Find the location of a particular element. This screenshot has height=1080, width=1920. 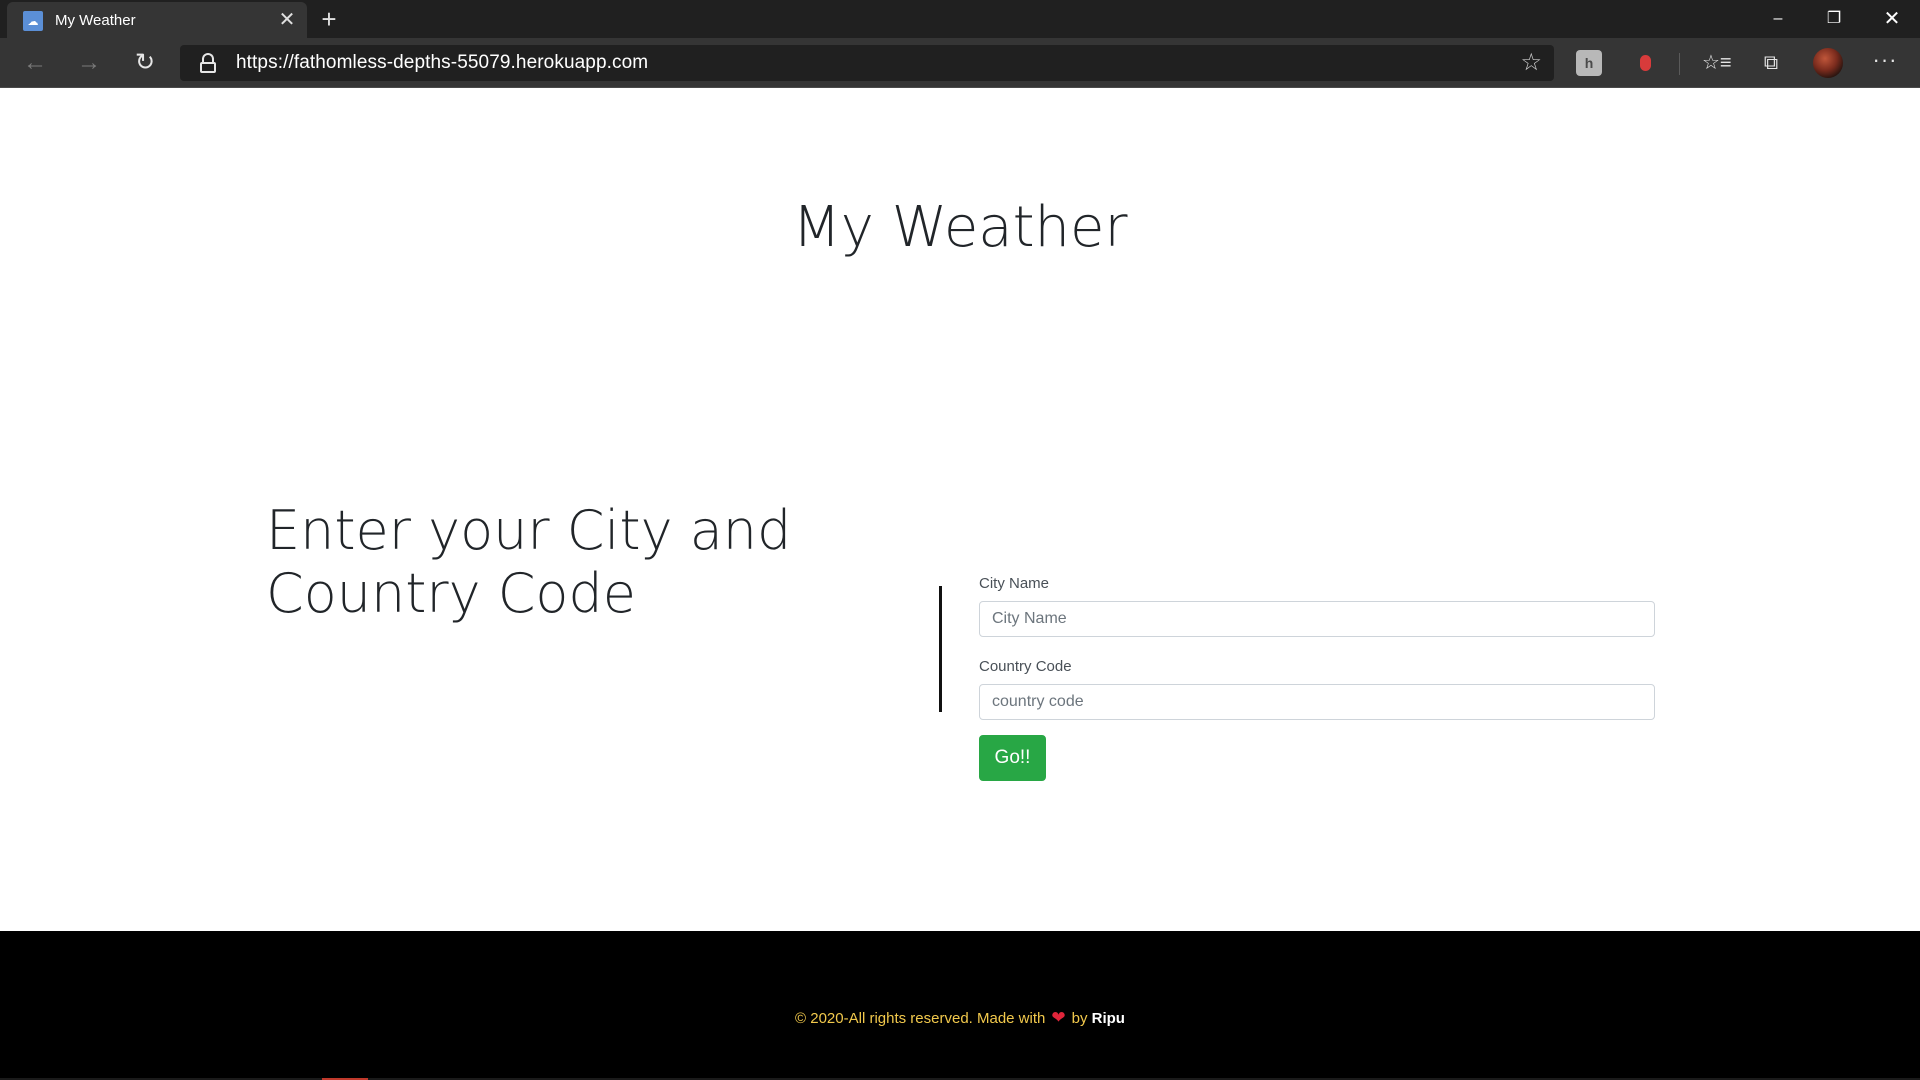

back-button: ← is located at coordinates (35, 63).